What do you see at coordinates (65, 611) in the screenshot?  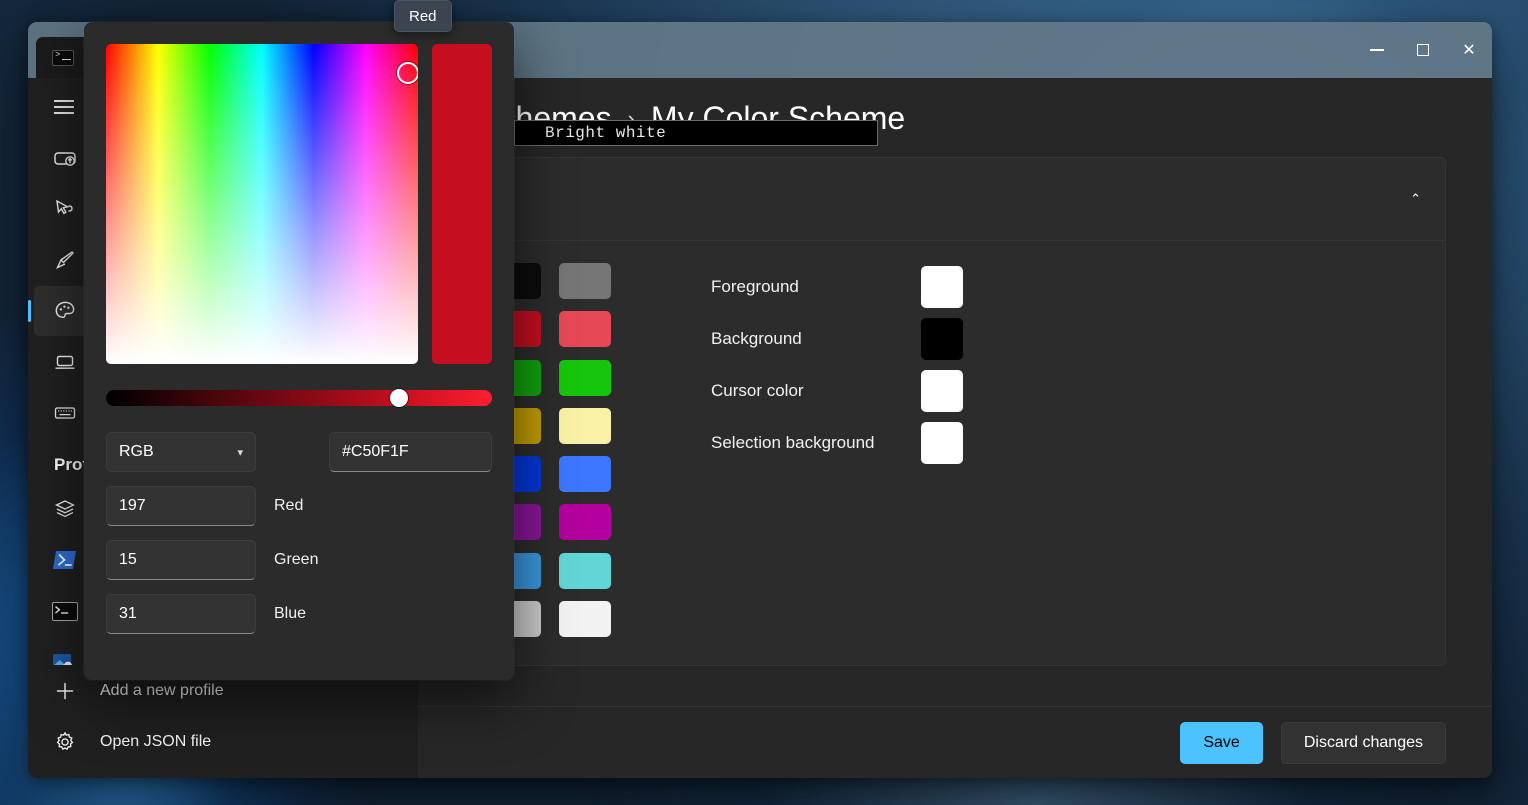 I see `command-prompt-icon` at bounding box center [65, 611].